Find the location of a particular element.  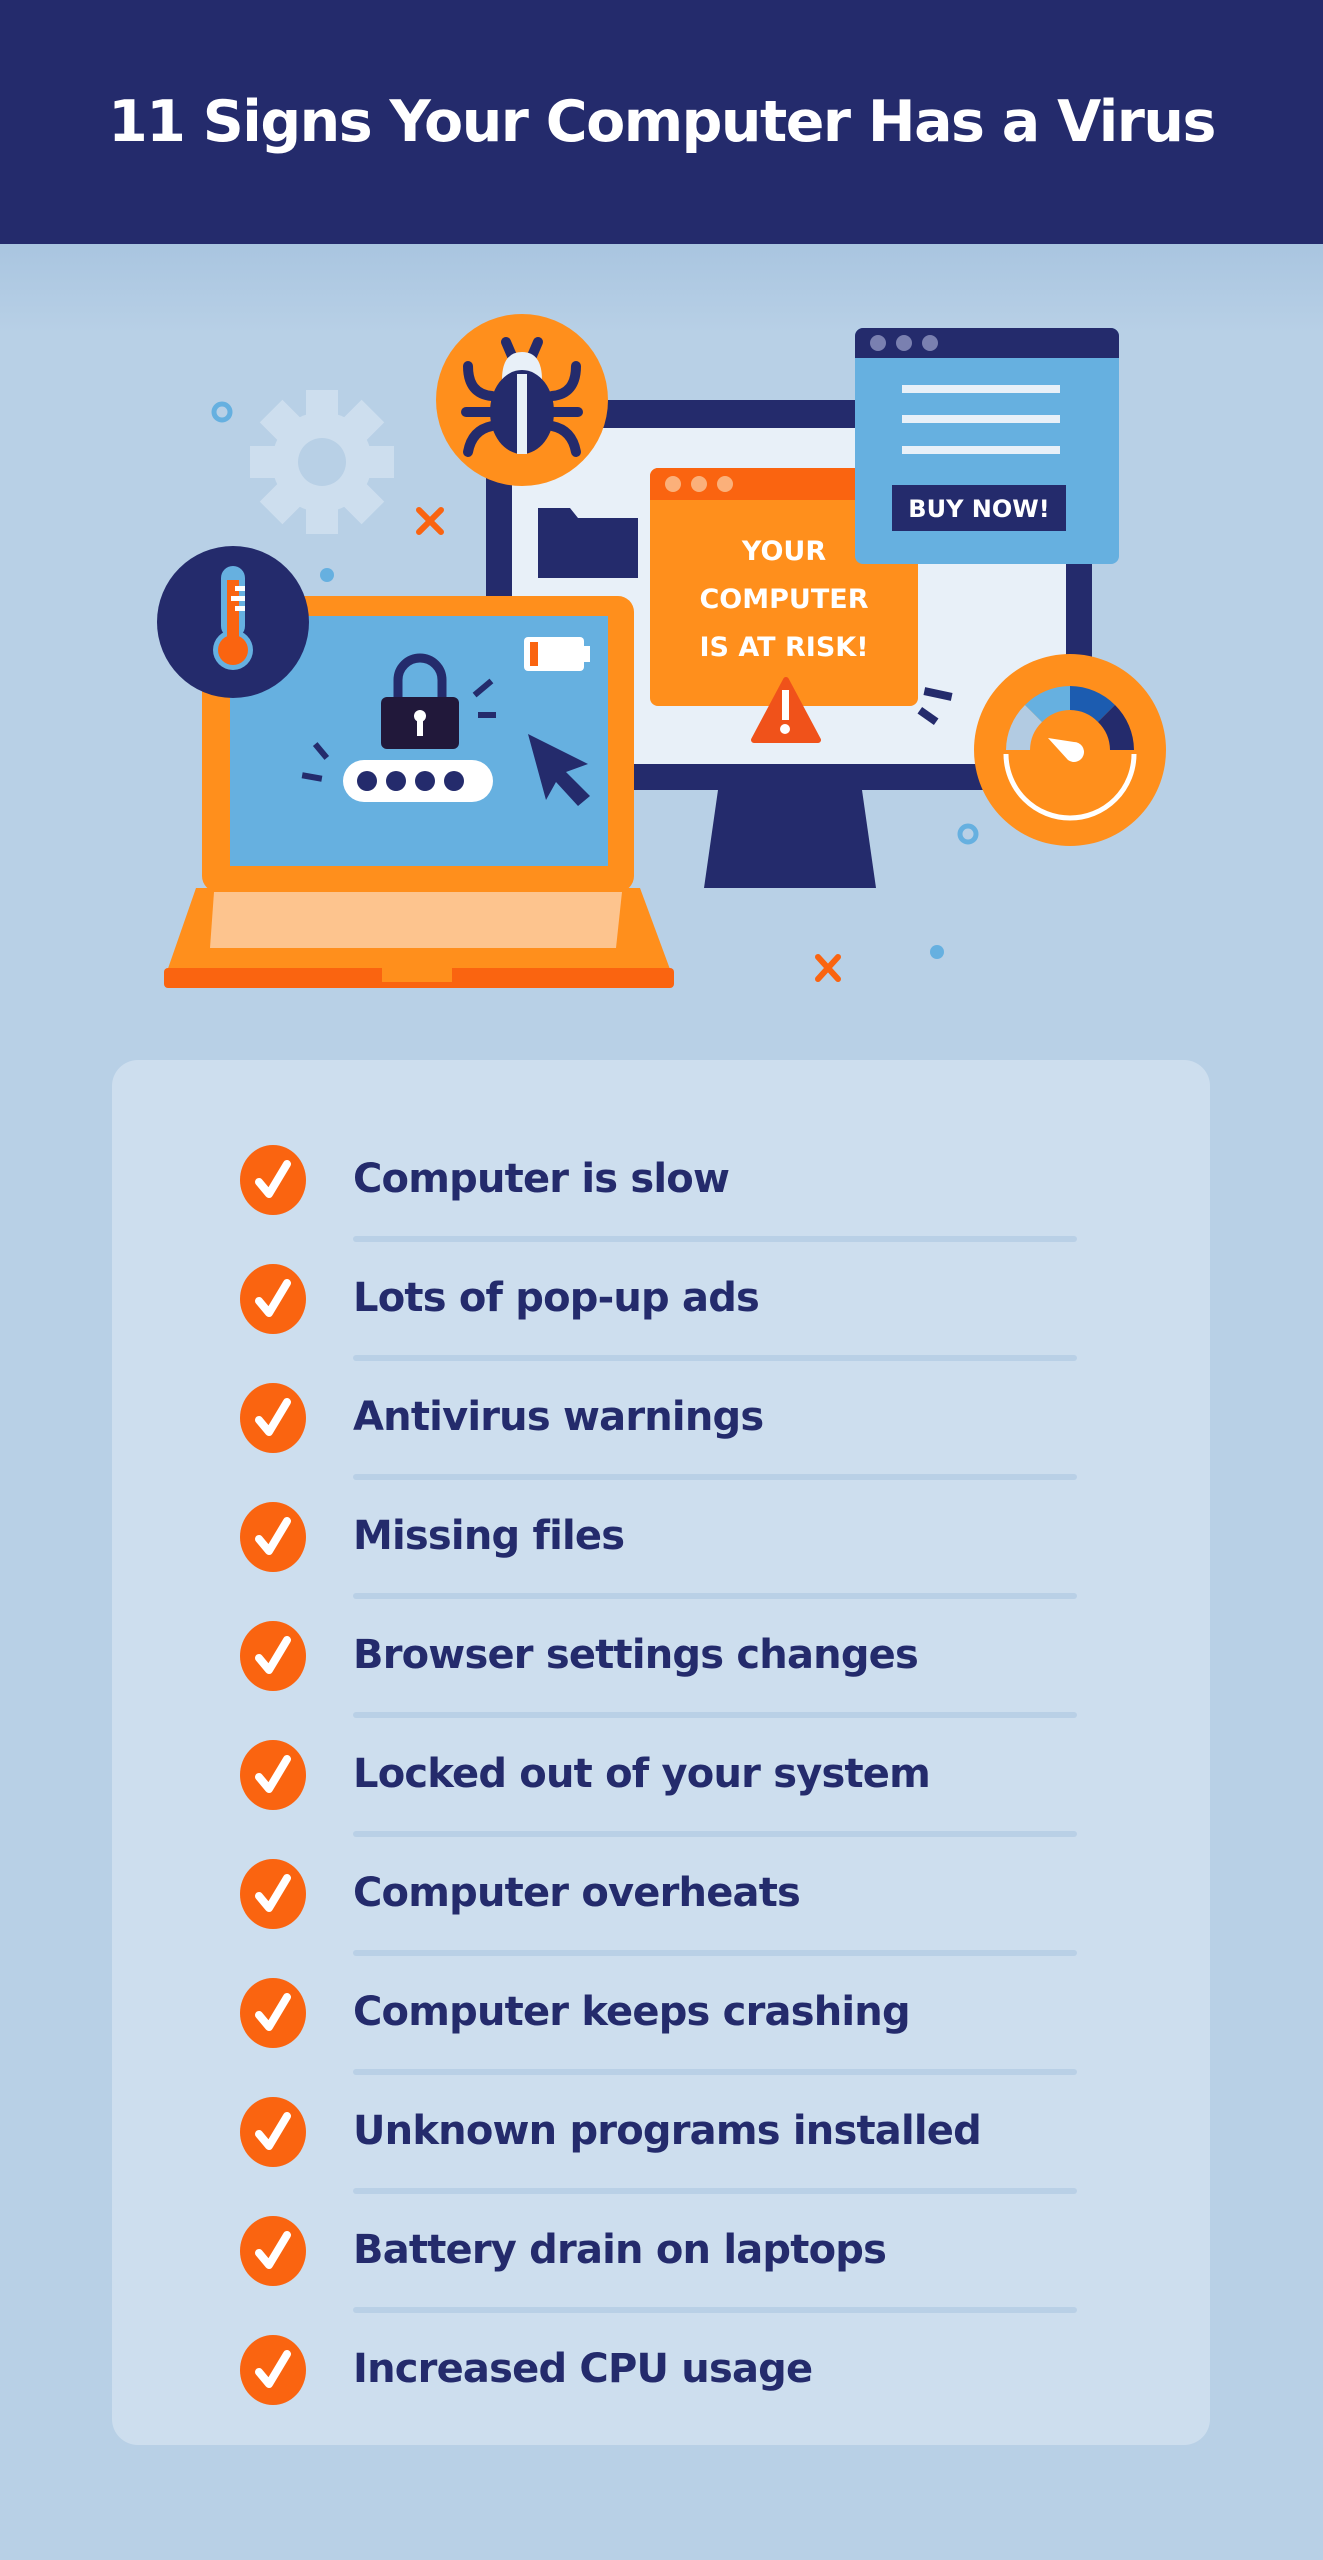

checklist-item: Battery drain on laptops is located at coordinates (661, 2252).